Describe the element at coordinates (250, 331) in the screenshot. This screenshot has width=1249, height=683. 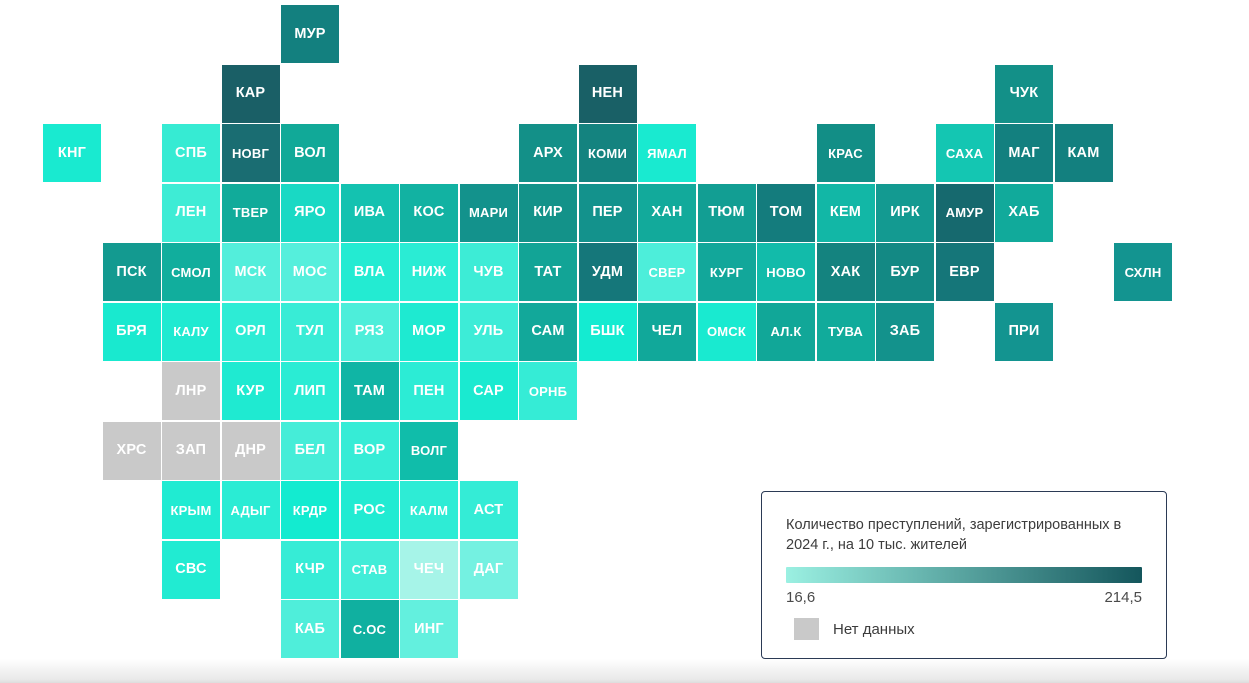
I see `region-tile: ОРЛ` at that location.